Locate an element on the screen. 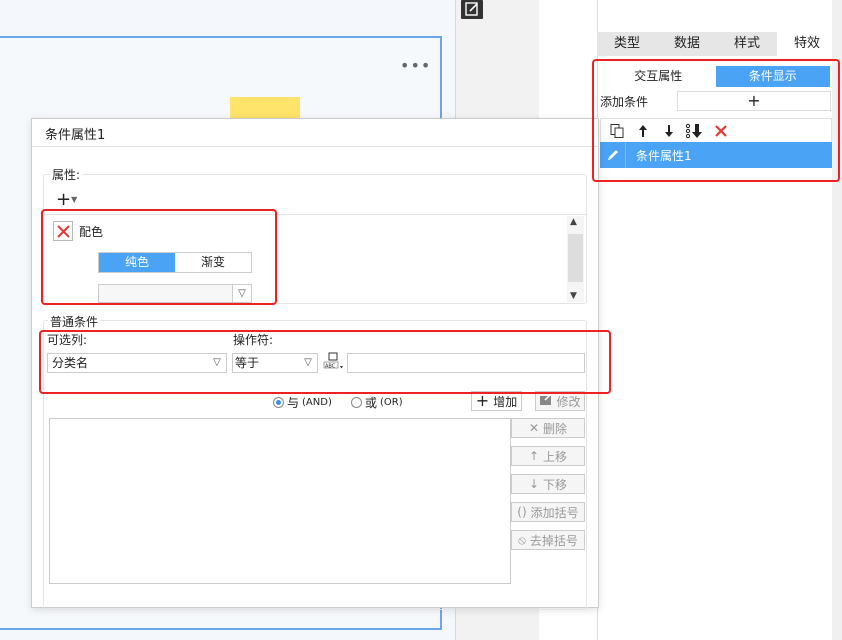 The image size is (842, 640). arrow-up-icon: ↑ is located at coordinates (534, 456).